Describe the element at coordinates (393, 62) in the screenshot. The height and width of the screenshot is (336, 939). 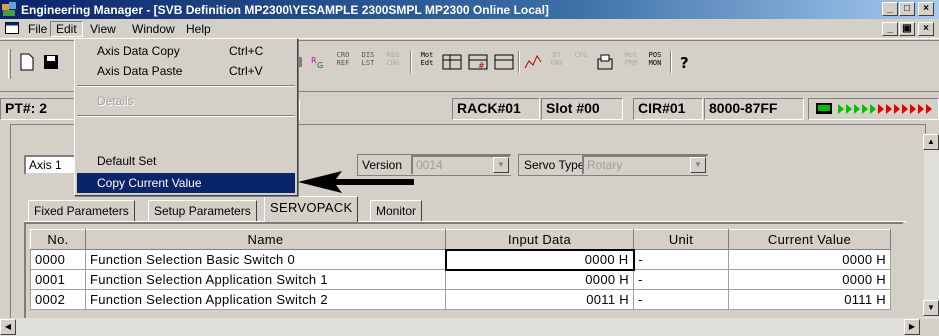
I see `register-change-button: REG CHG` at that location.